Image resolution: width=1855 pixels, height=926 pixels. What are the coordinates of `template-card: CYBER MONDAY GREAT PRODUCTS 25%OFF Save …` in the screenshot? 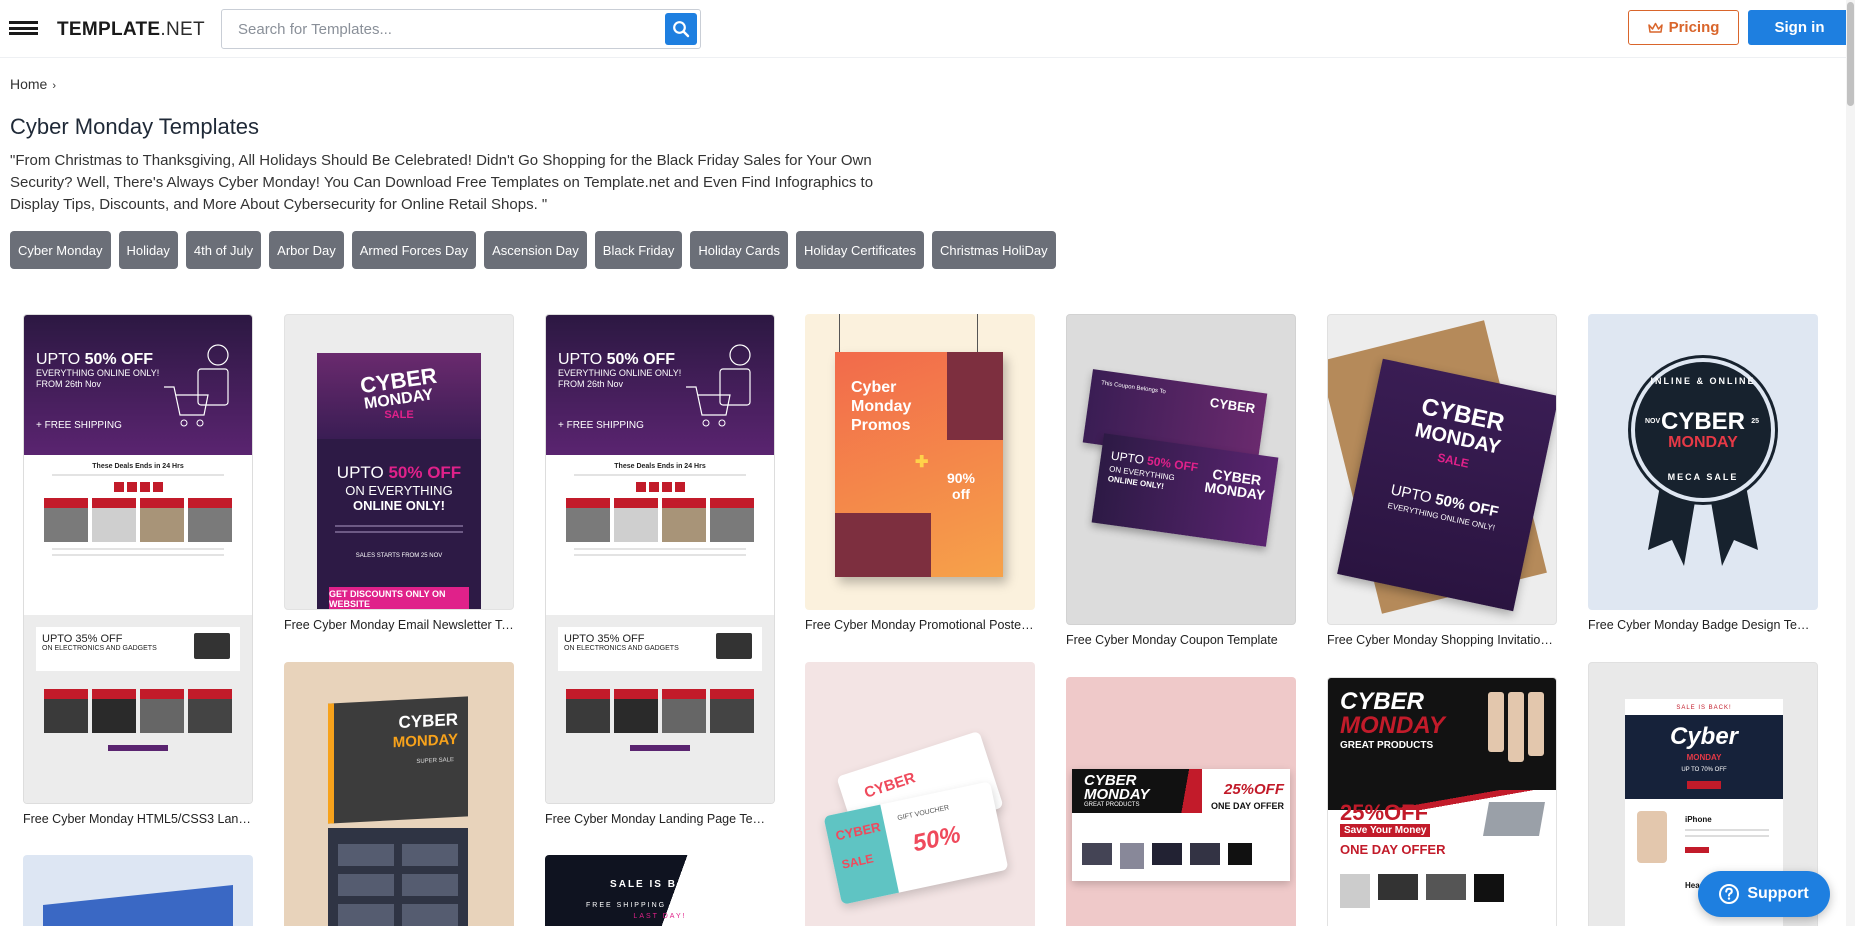 It's located at (1442, 801).